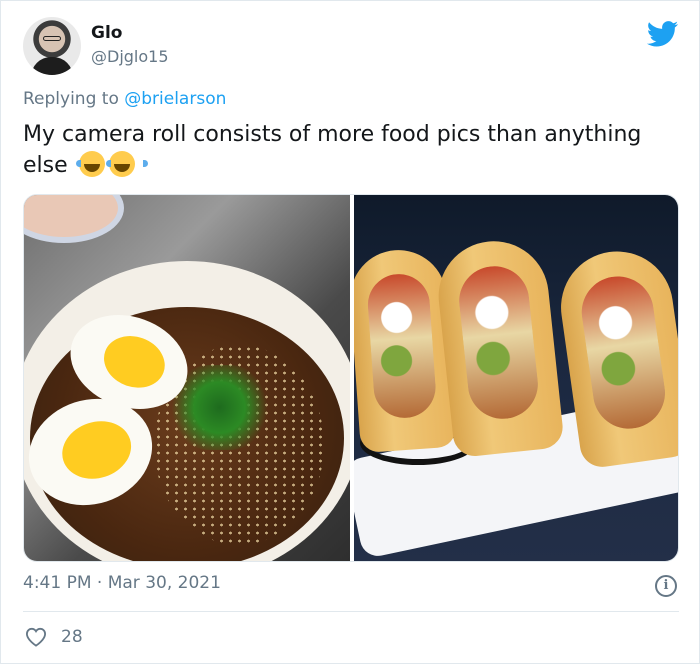  What do you see at coordinates (106, 33) in the screenshot?
I see `author-name: Glo` at bounding box center [106, 33].